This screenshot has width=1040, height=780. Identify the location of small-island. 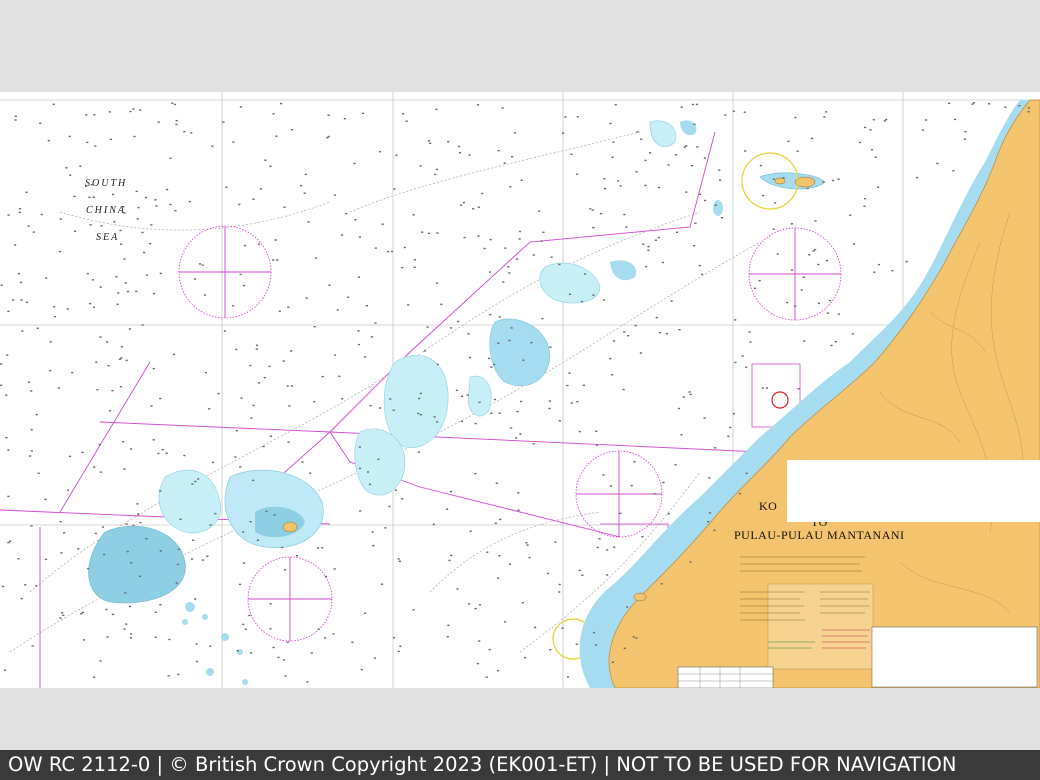
(290, 527).